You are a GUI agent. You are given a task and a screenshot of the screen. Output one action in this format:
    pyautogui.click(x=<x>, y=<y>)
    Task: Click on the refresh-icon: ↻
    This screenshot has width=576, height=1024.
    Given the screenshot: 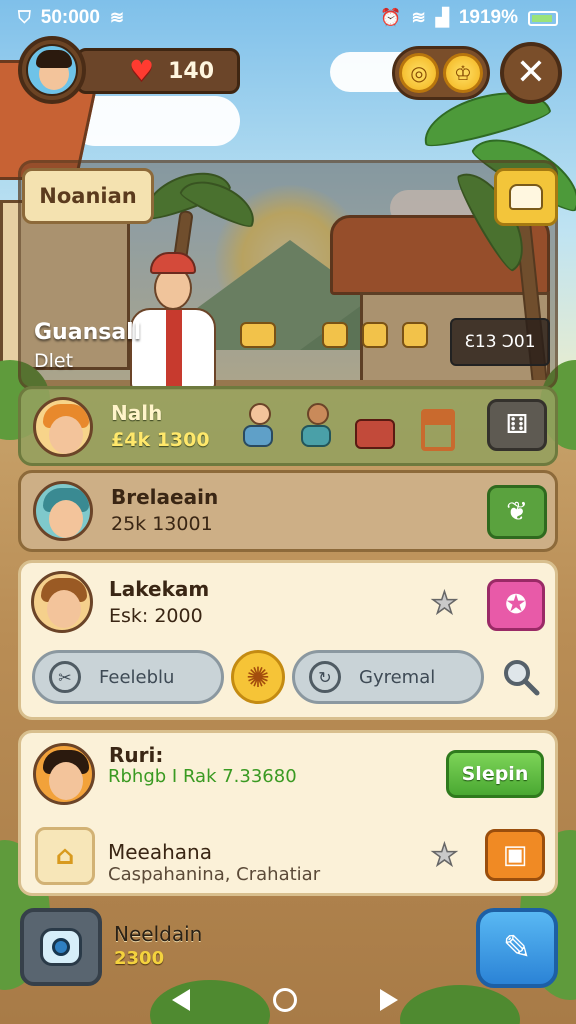 What is the action you would take?
    pyautogui.click(x=325, y=677)
    